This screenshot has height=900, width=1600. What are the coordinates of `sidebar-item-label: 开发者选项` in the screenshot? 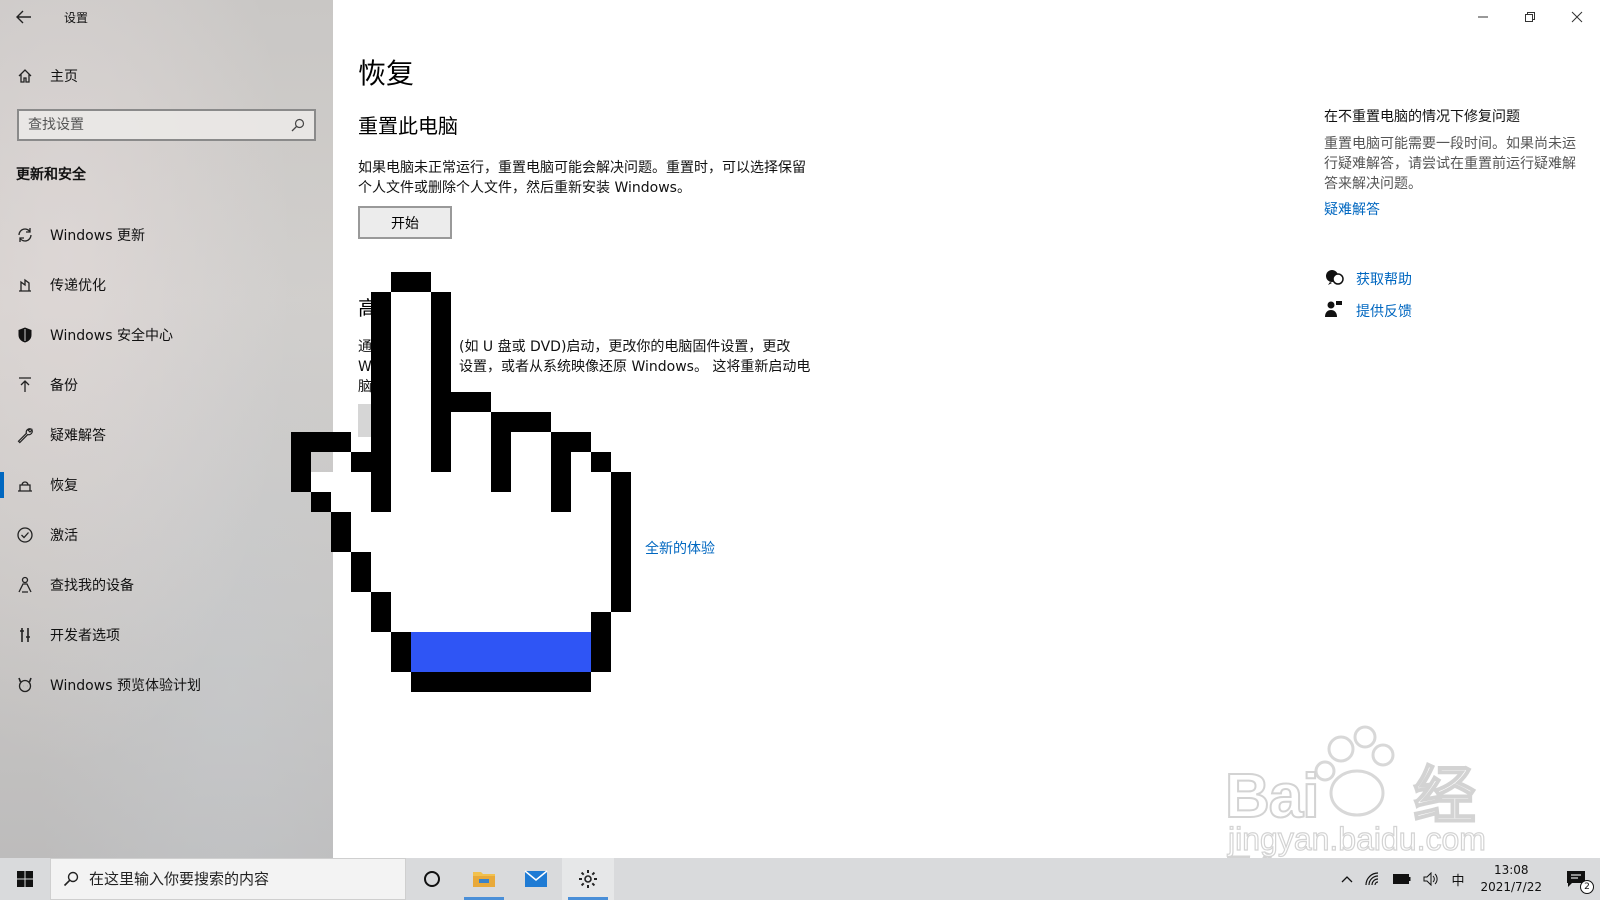 It's located at (85, 636).